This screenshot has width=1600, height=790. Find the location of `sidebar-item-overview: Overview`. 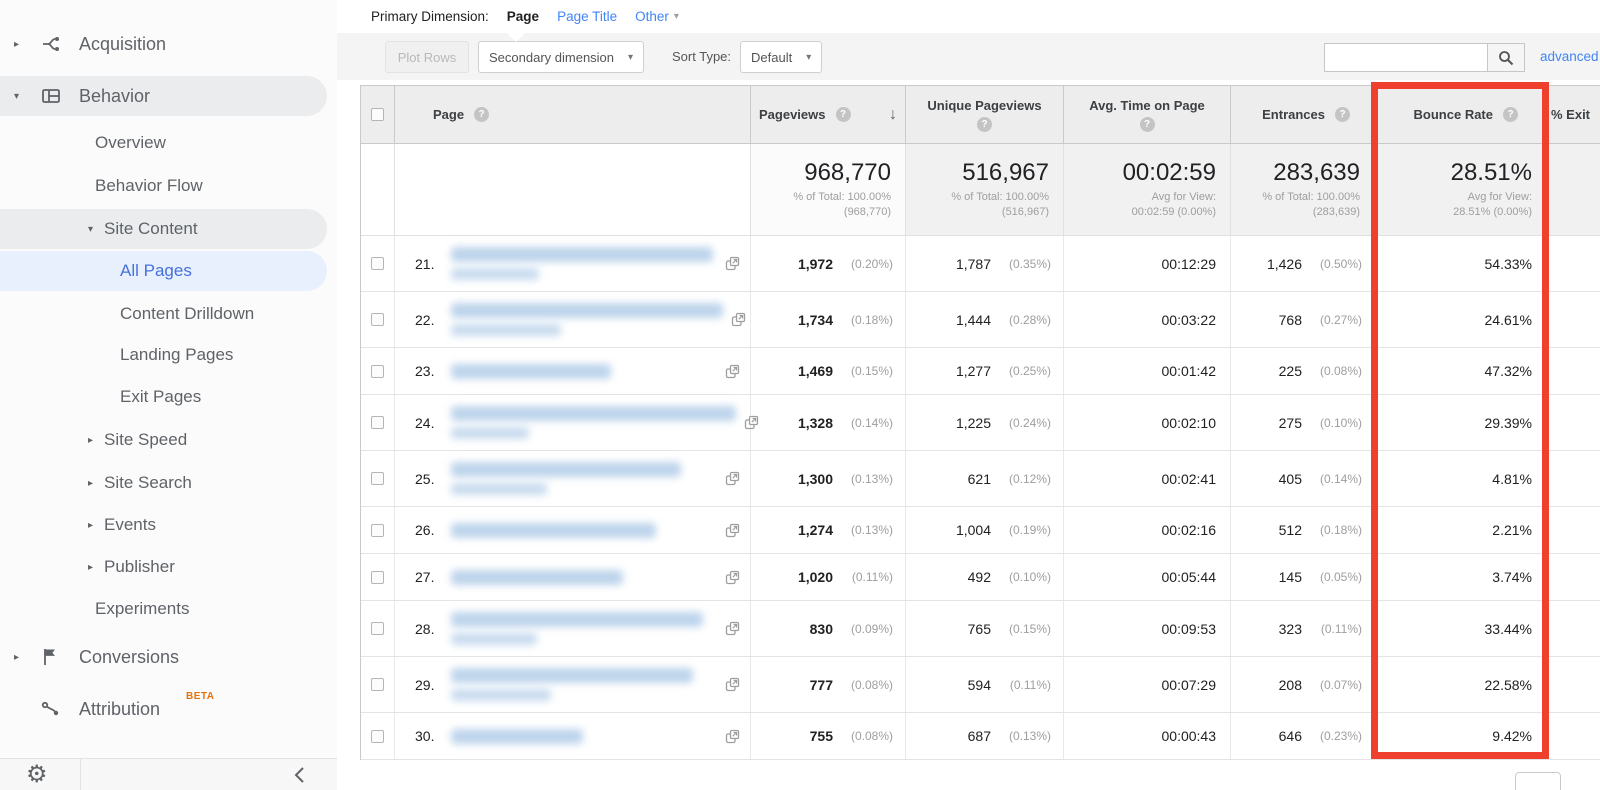

sidebar-item-overview: Overview is located at coordinates (163, 143).